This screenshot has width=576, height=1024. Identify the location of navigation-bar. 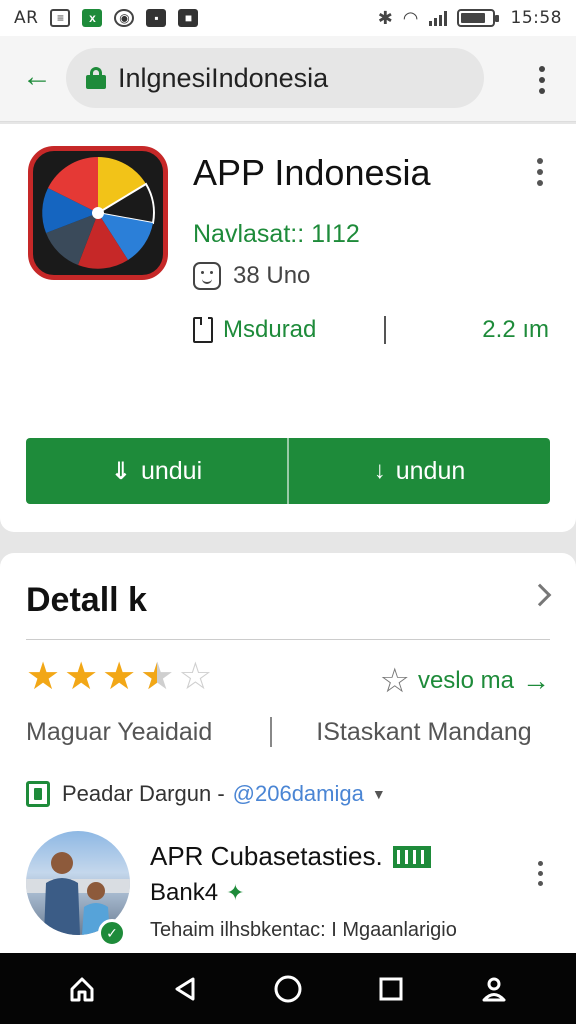
(288, 988).